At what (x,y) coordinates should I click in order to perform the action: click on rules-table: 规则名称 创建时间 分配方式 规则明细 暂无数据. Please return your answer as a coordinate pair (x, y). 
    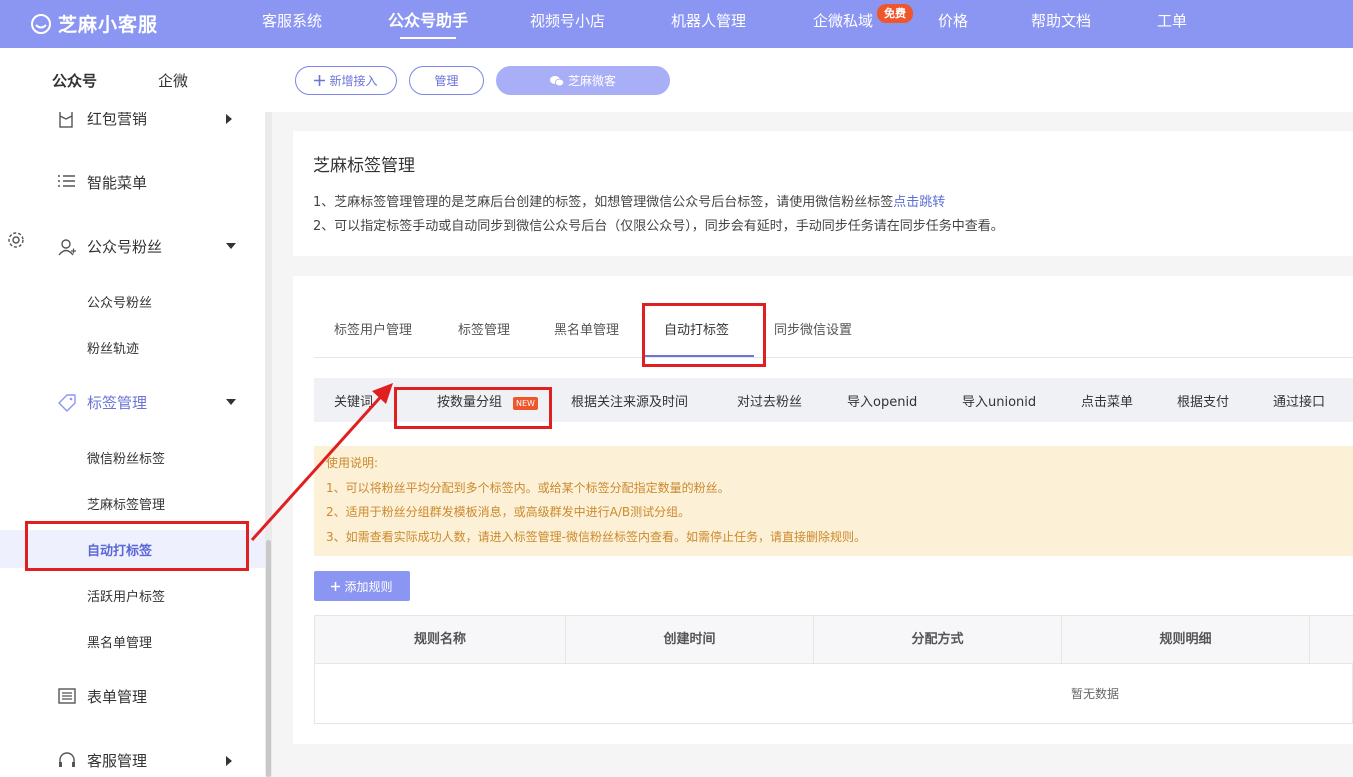
    Looking at the image, I should click on (833, 669).